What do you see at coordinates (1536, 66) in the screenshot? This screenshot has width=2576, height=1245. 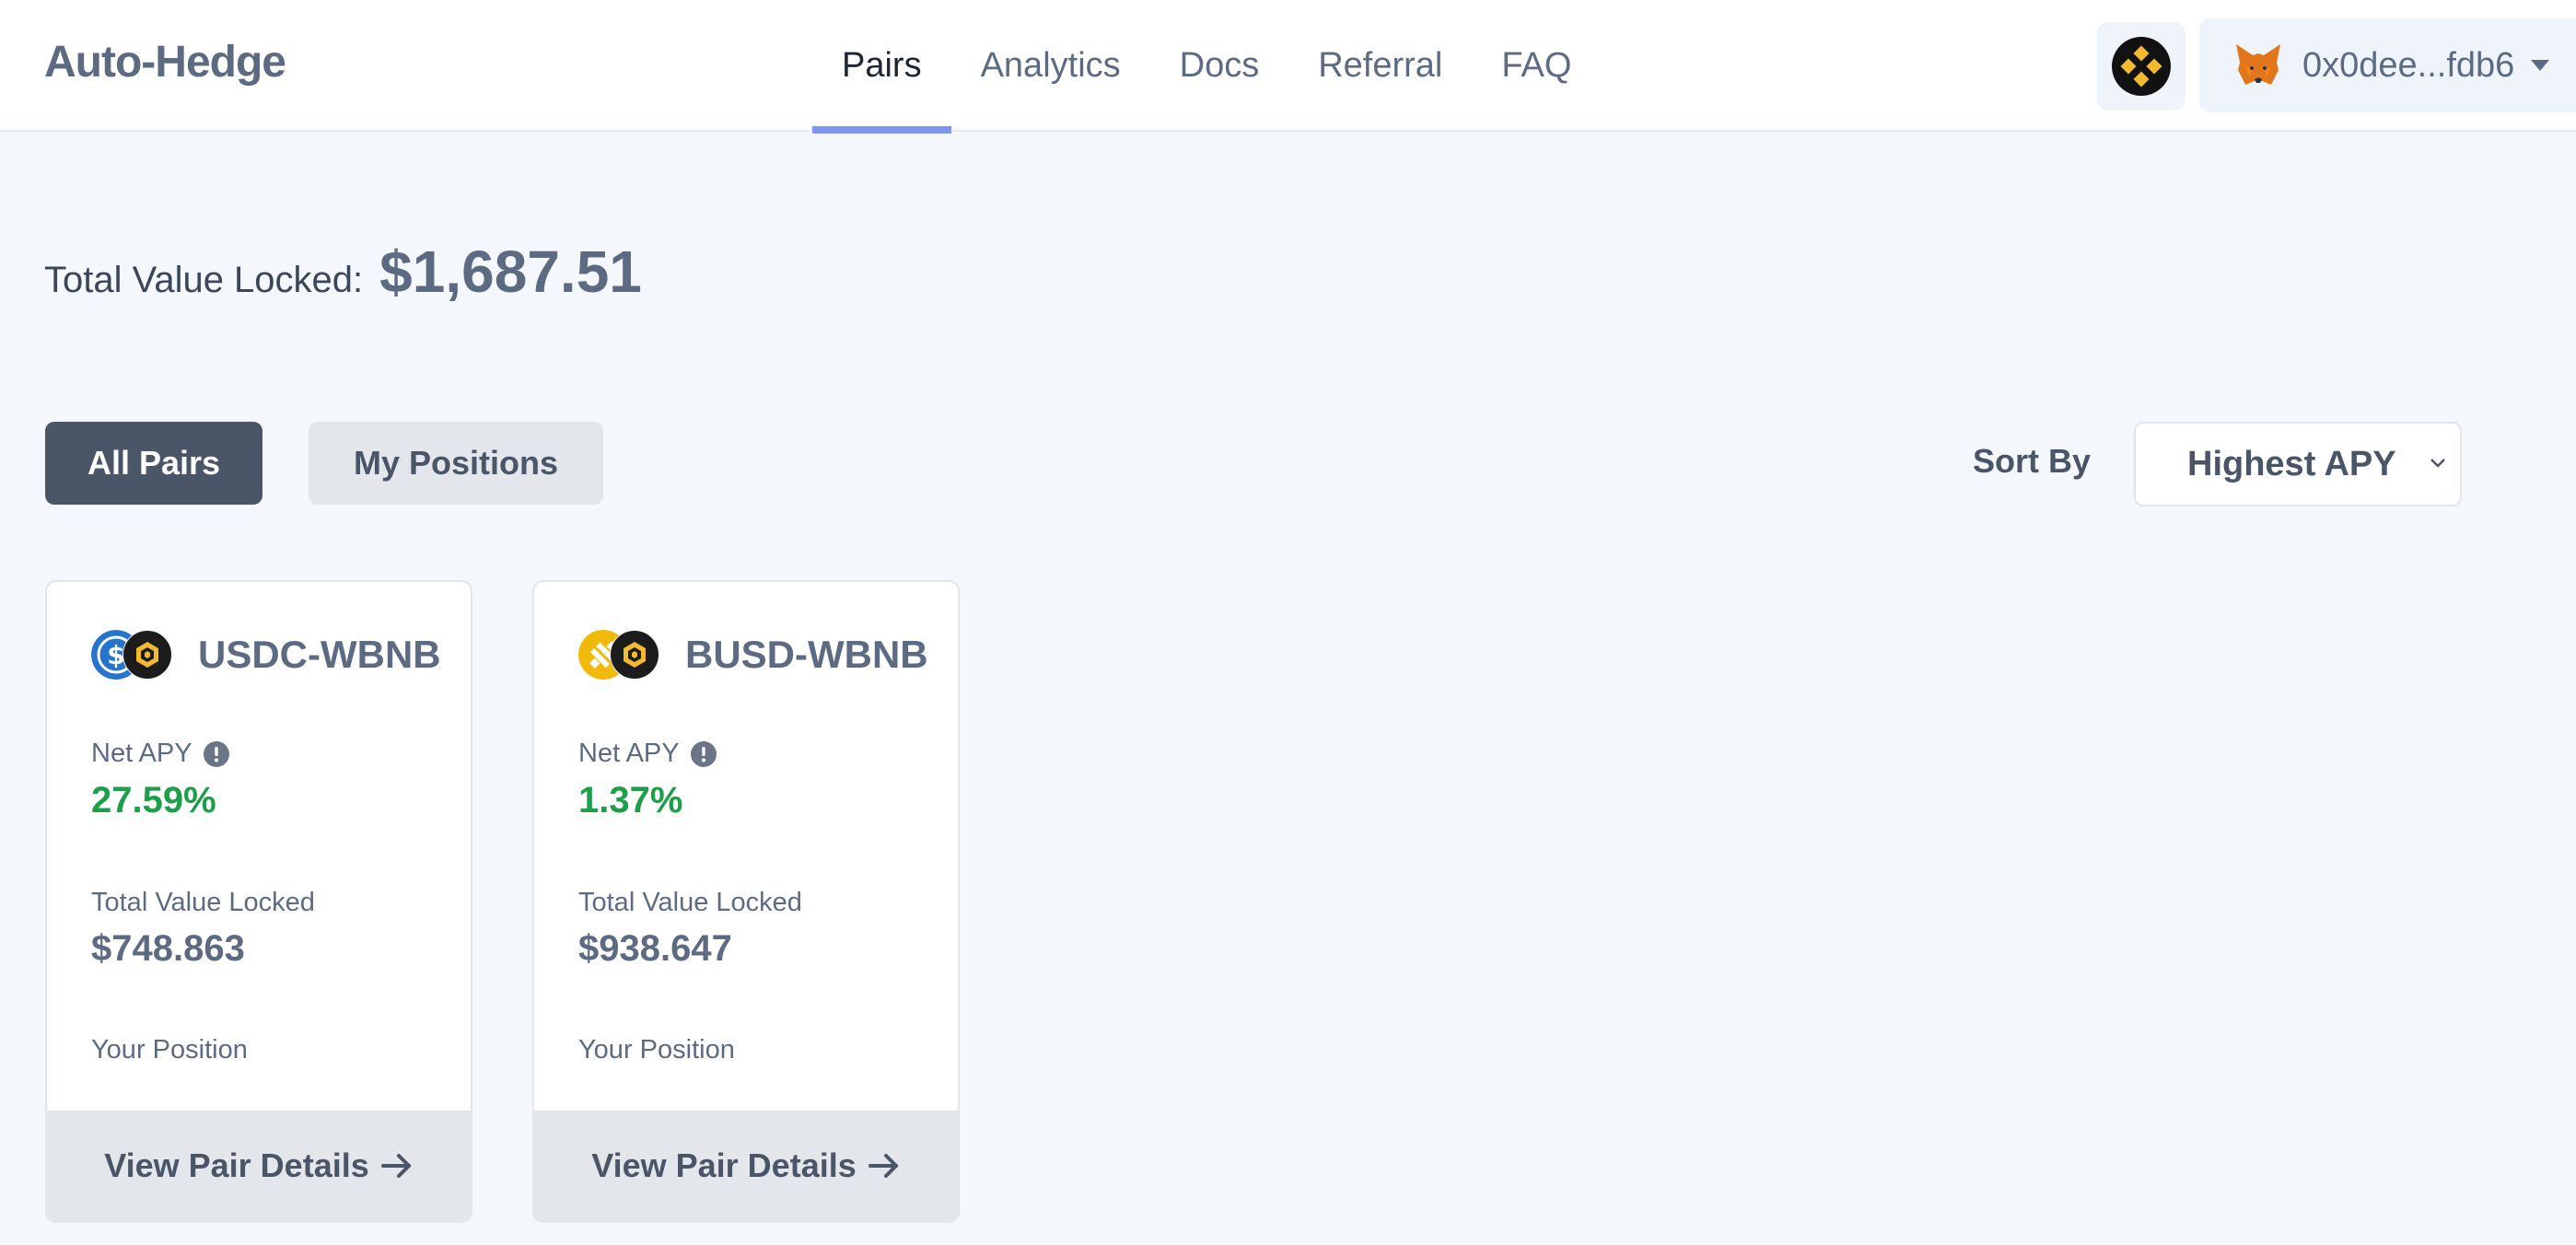 I see `nav-item-faq: FAQ` at bounding box center [1536, 66].